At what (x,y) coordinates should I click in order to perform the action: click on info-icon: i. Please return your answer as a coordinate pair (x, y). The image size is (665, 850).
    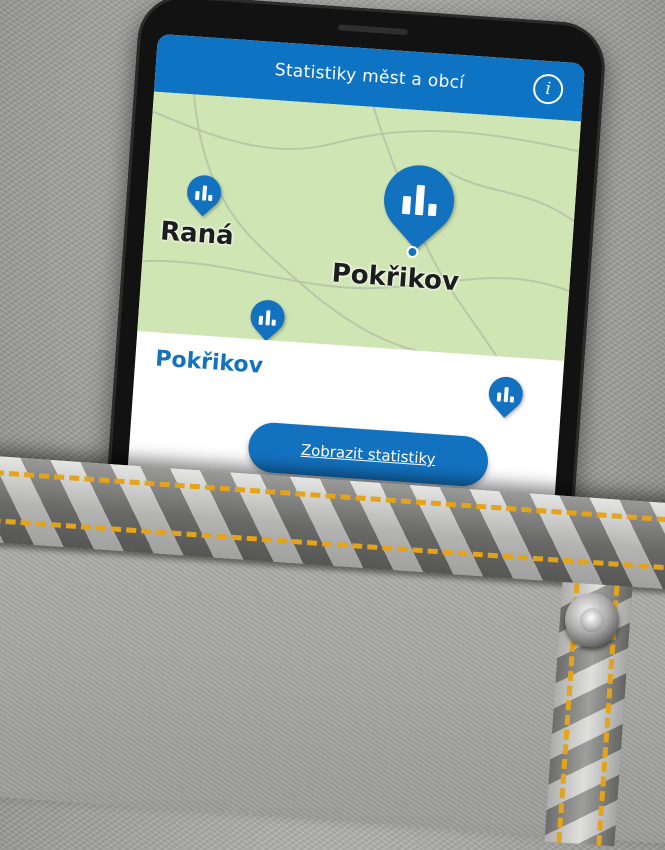
    Looking at the image, I should click on (548, 89).